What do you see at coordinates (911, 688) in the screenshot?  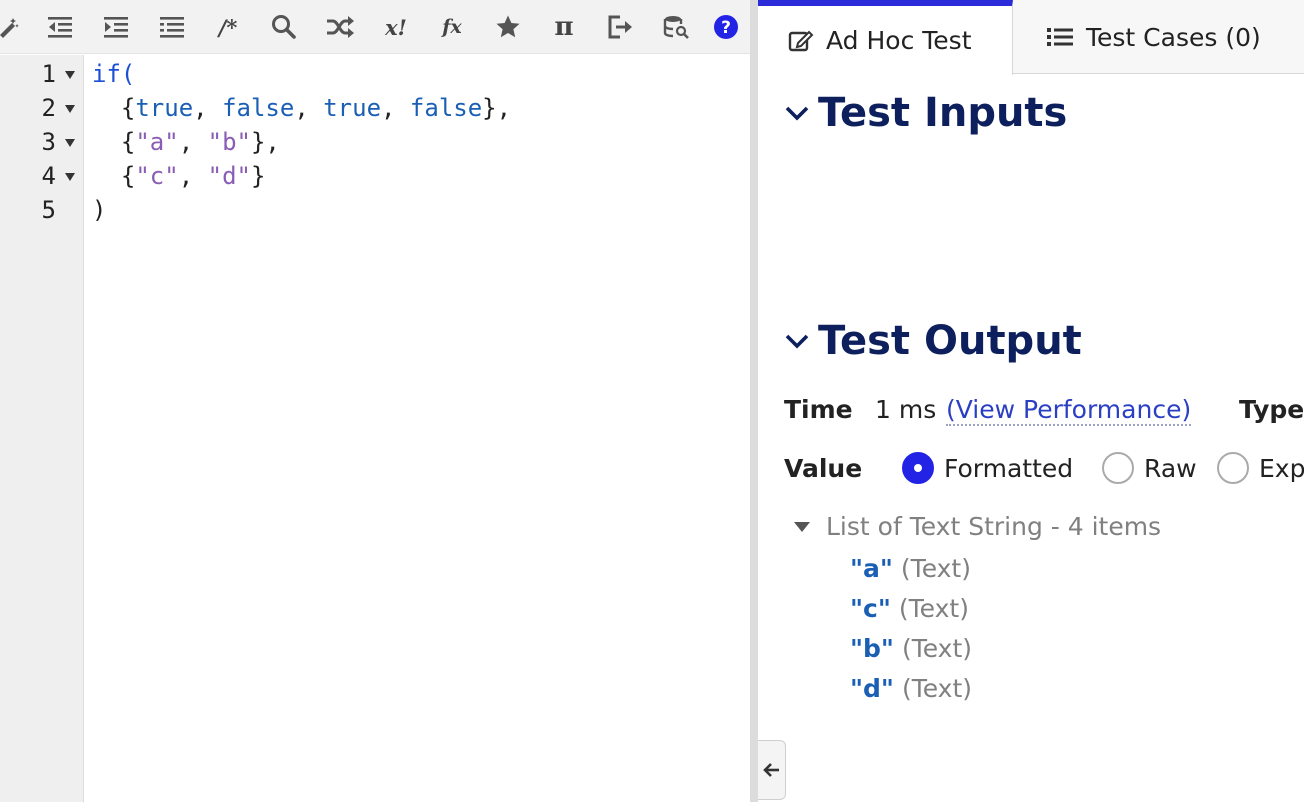 I see `list-item: "d" (Text)` at bounding box center [911, 688].